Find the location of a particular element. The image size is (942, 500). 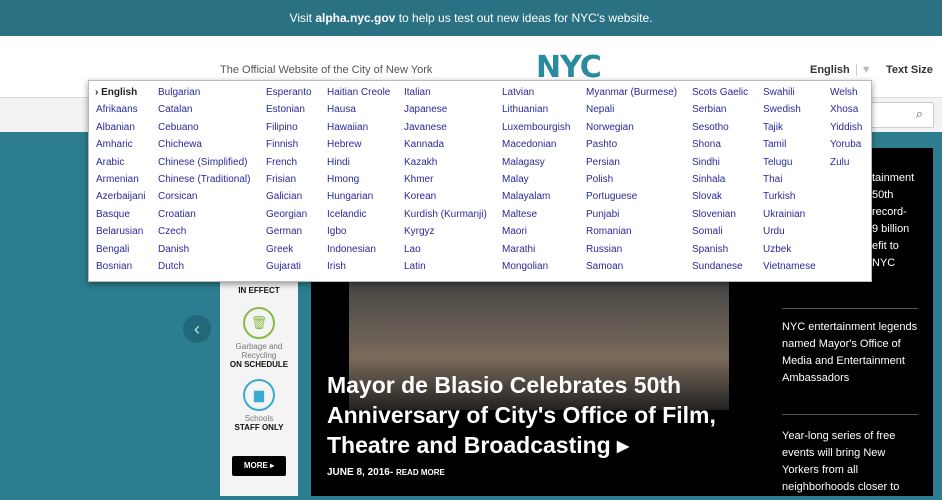

language-option: Mongolian is located at coordinates (525, 266).